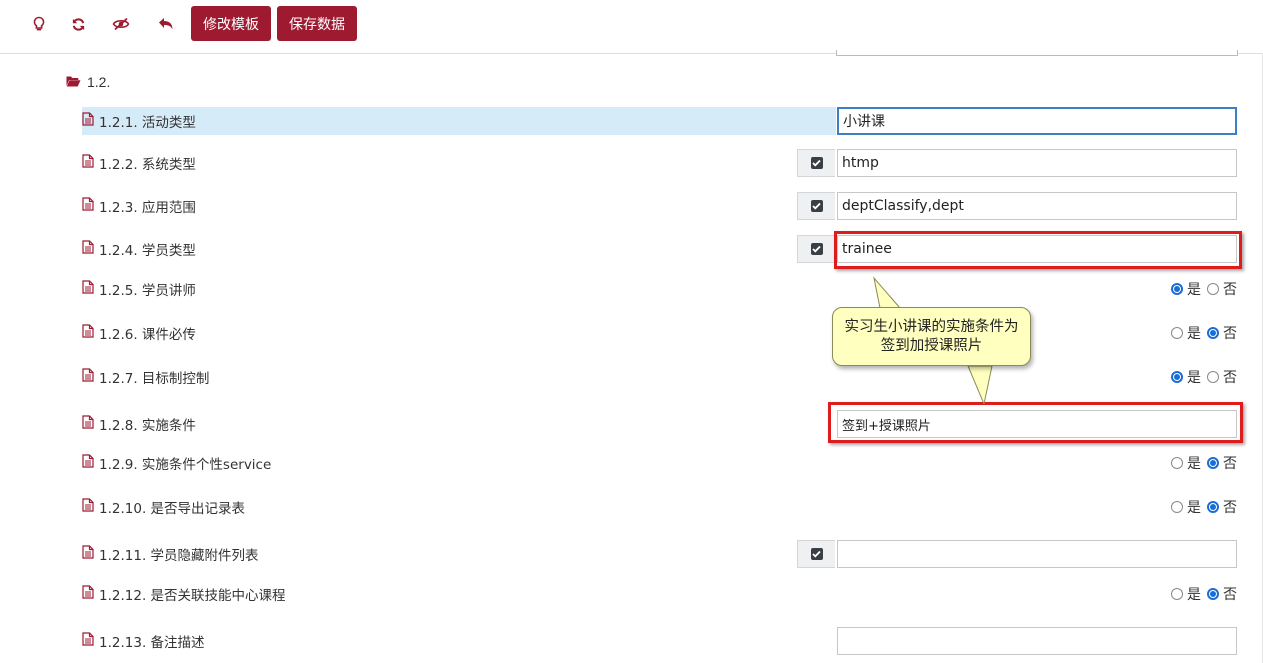 The height and width of the screenshot is (663, 1263). I want to click on edit-template-button: 修改模板, so click(231, 23).